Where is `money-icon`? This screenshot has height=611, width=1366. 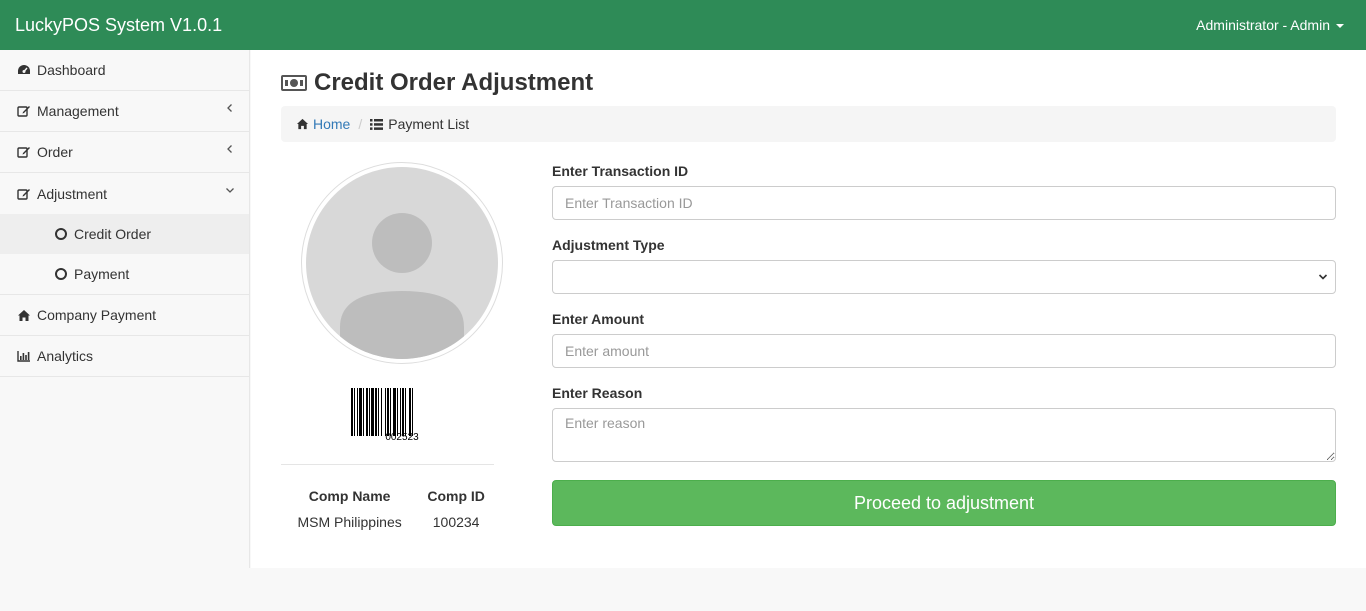 money-icon is located at coordinates (294, 83).